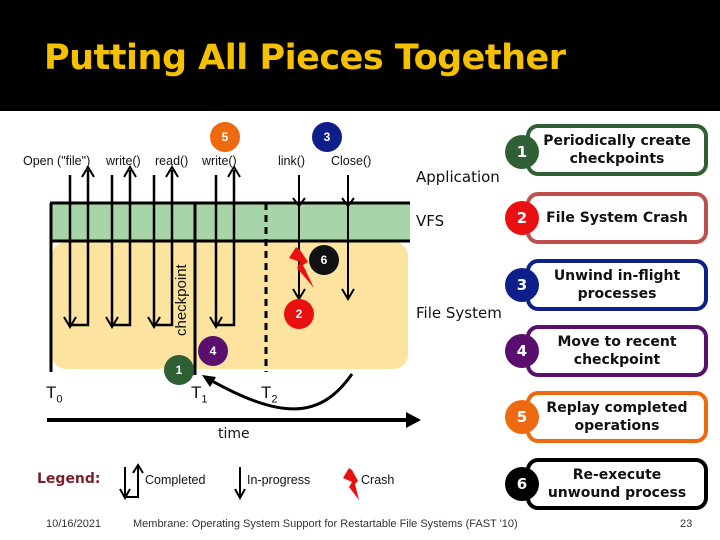 The height and width of the screenshot is (540, 720). Describe the element at coordinates (274, 399) in the screenshot. I see `t2-sub: 2` at that location.